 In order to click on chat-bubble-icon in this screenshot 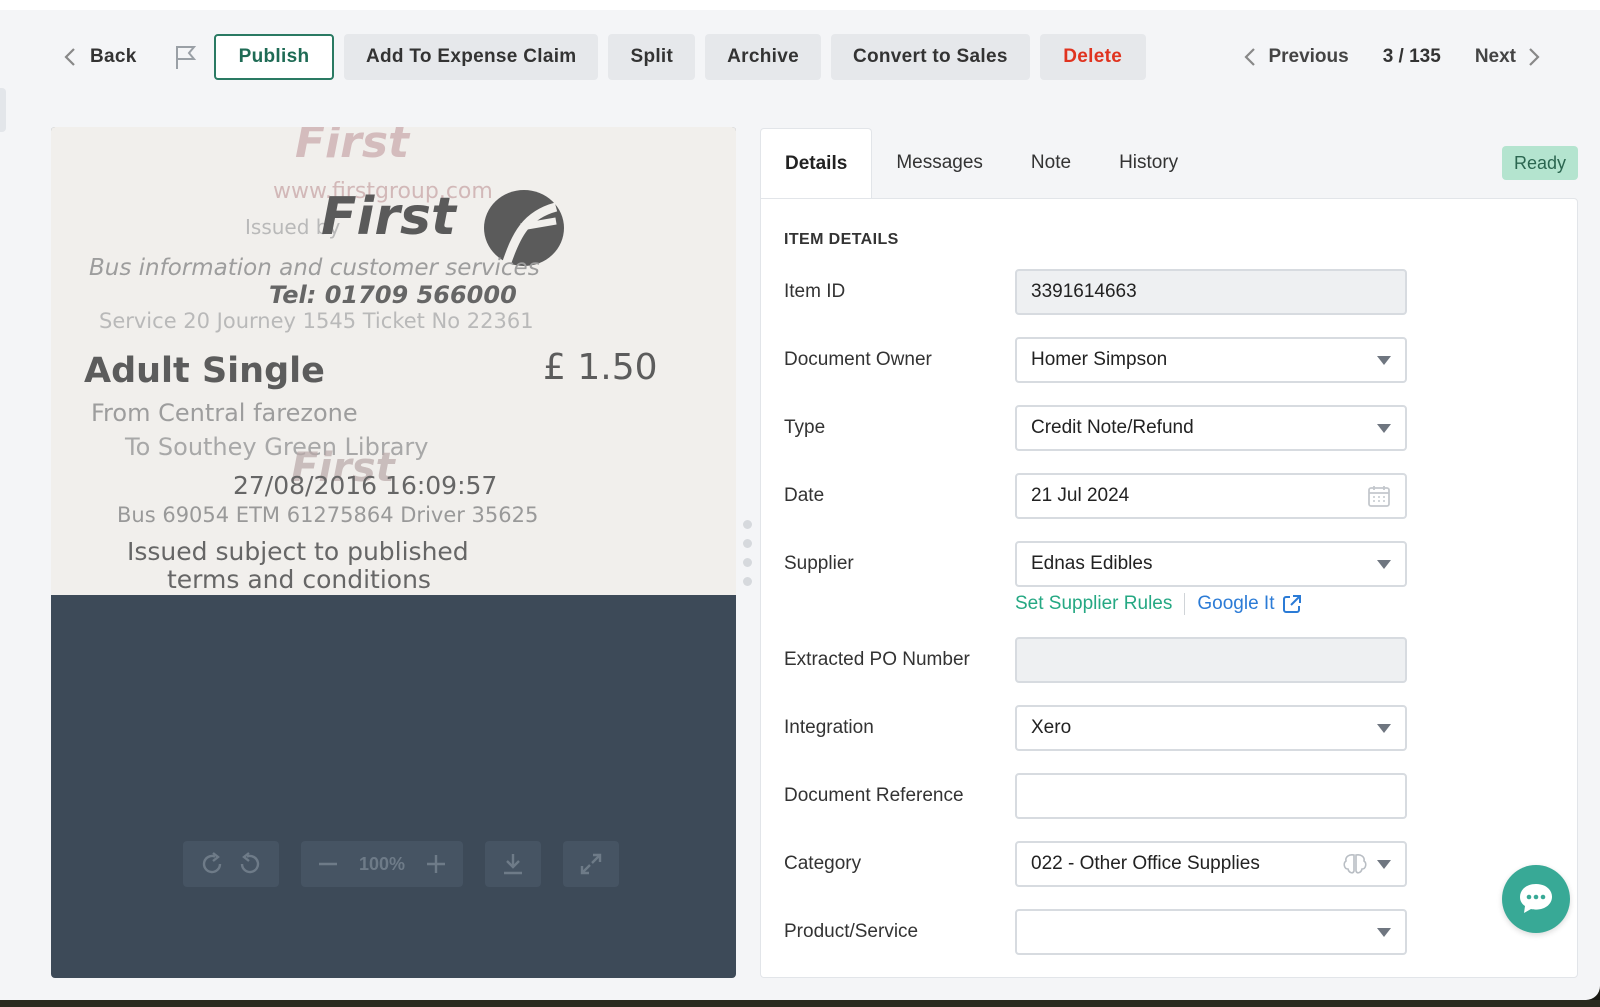, I will do `click(1536, 898)`.